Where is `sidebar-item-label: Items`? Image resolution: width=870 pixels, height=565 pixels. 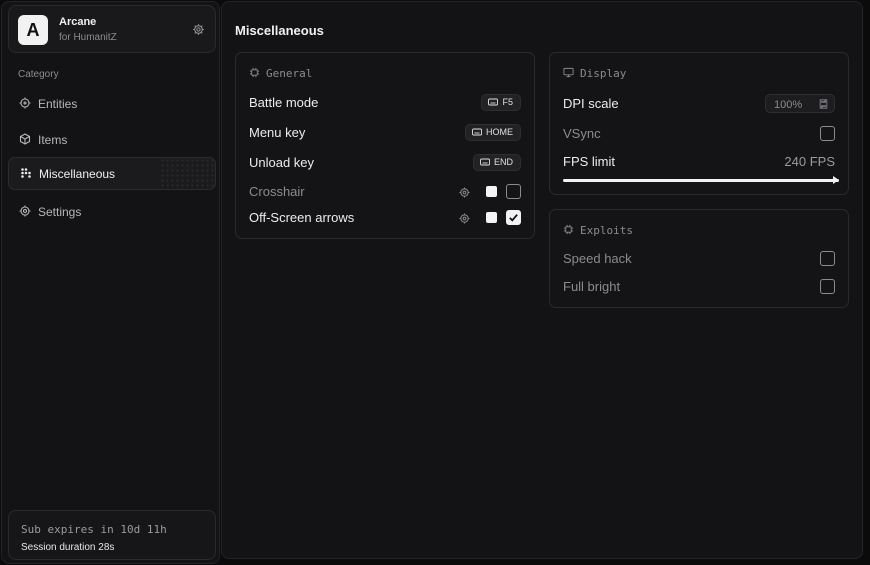 sidebar-item-label: Items is located at coordinates (53, 140).